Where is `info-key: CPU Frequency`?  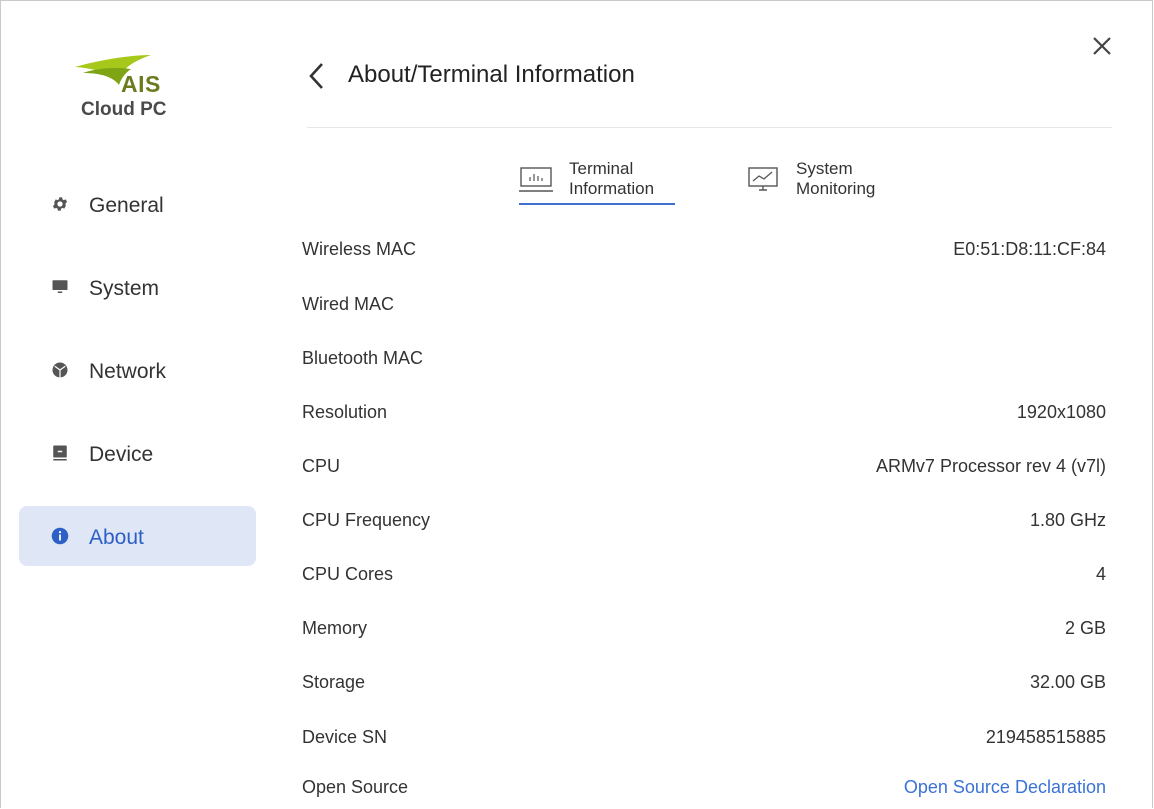 info-key: CPU Frequency is located at coordinates (366, 520).